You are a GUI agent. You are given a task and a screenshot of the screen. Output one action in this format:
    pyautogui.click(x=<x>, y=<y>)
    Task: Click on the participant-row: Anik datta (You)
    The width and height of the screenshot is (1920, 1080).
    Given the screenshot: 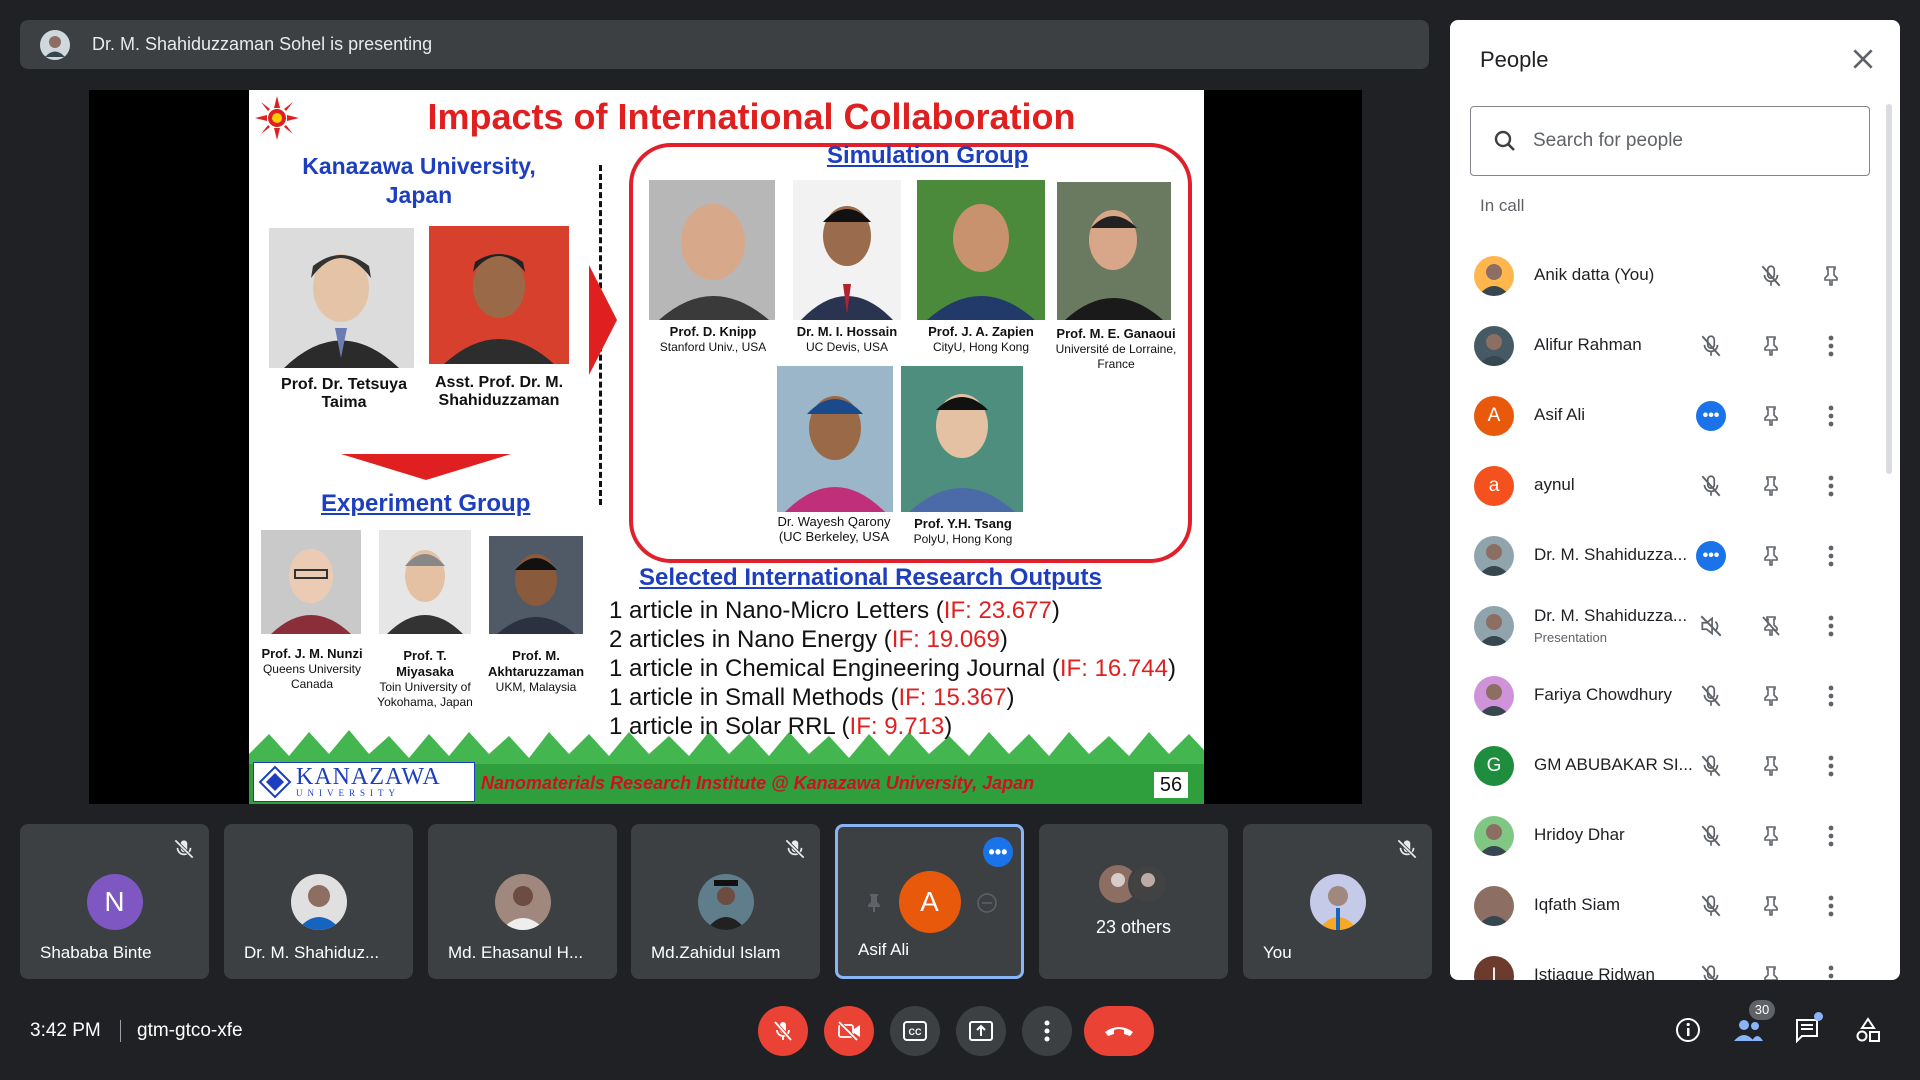 What is the action you would take?
    pyautogui.click(x=1675, y=276)
    